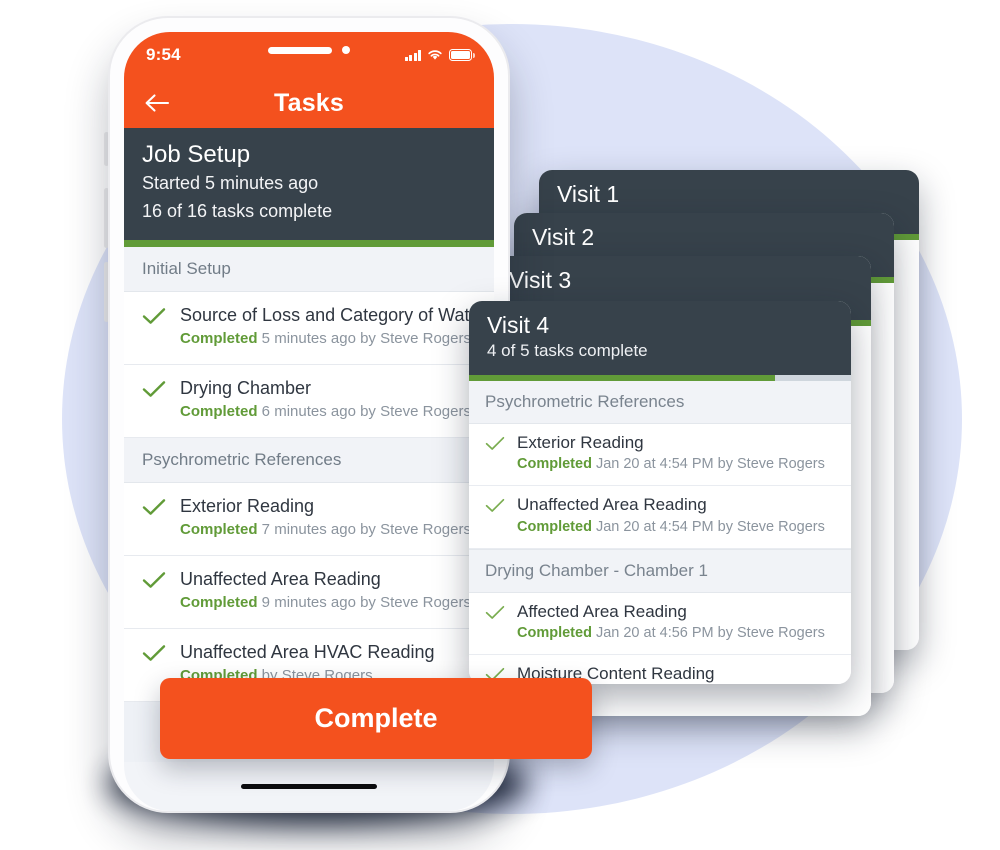  What do you see at coordinates (106, 218) in the screenshot?
I see `phone-volume-up-button` at bounding box center [106, 218].